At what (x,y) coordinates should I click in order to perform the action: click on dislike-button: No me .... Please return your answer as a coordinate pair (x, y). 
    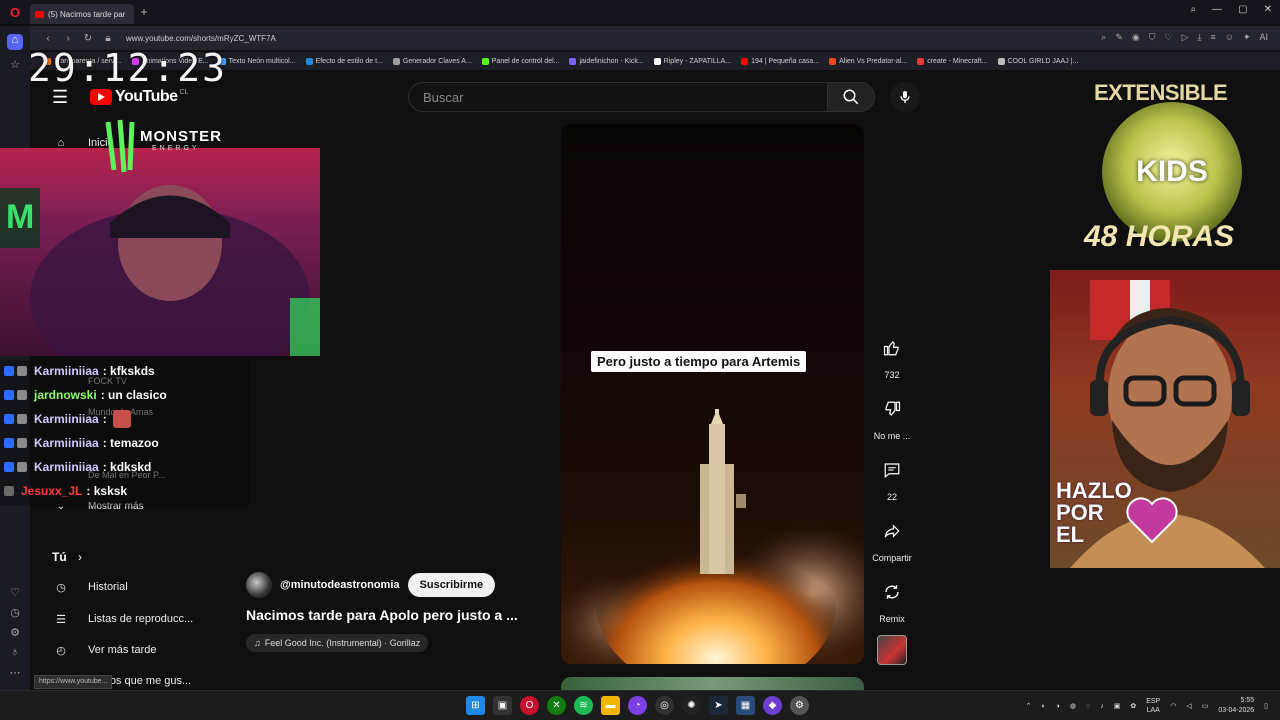
    Looking at the image, I should click on (892, 416).